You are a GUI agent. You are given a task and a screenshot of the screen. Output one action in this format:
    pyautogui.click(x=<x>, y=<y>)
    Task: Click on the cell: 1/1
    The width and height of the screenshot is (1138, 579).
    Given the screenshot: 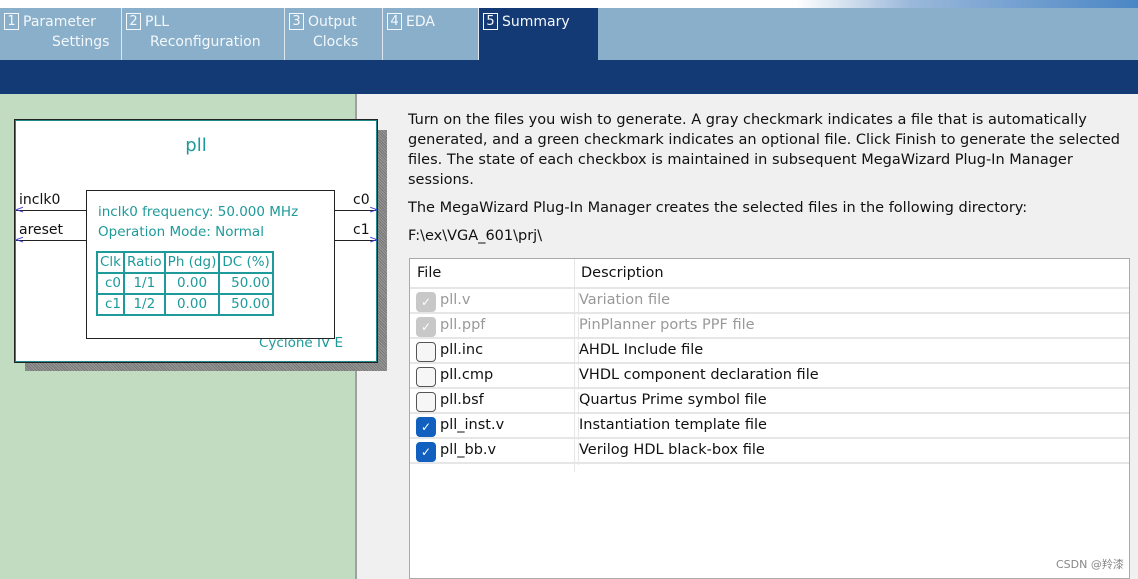 What is the action you would take?
    pyautogui.click(x=144, y=283)
    